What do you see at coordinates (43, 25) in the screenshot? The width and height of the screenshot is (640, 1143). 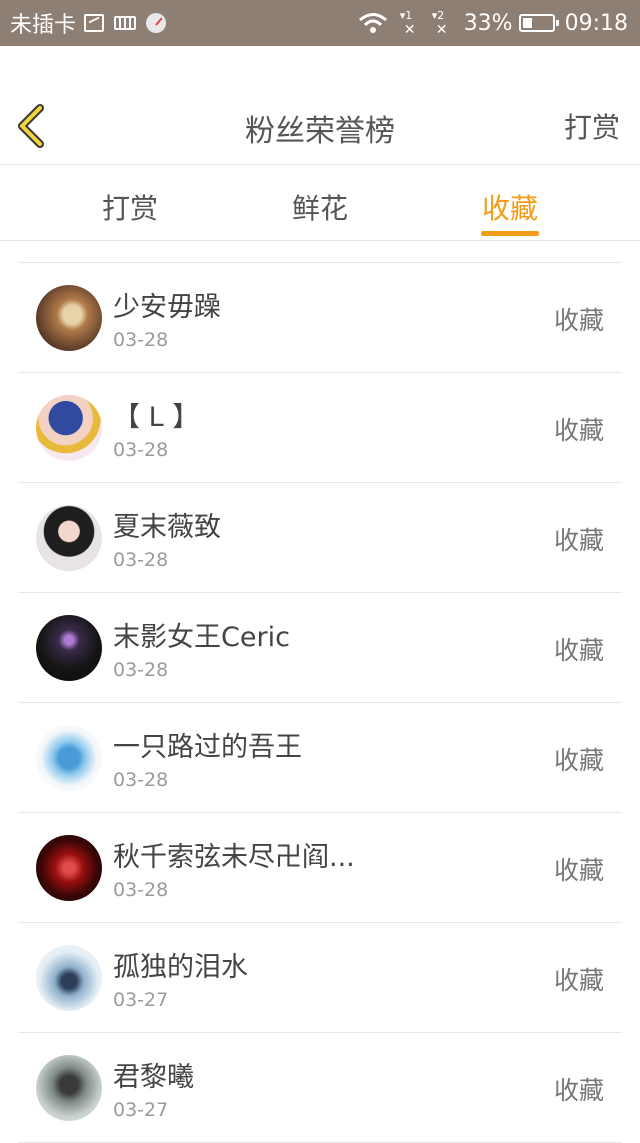 I see `carrier-label: 未插卡` at bounding box center [43, 25].